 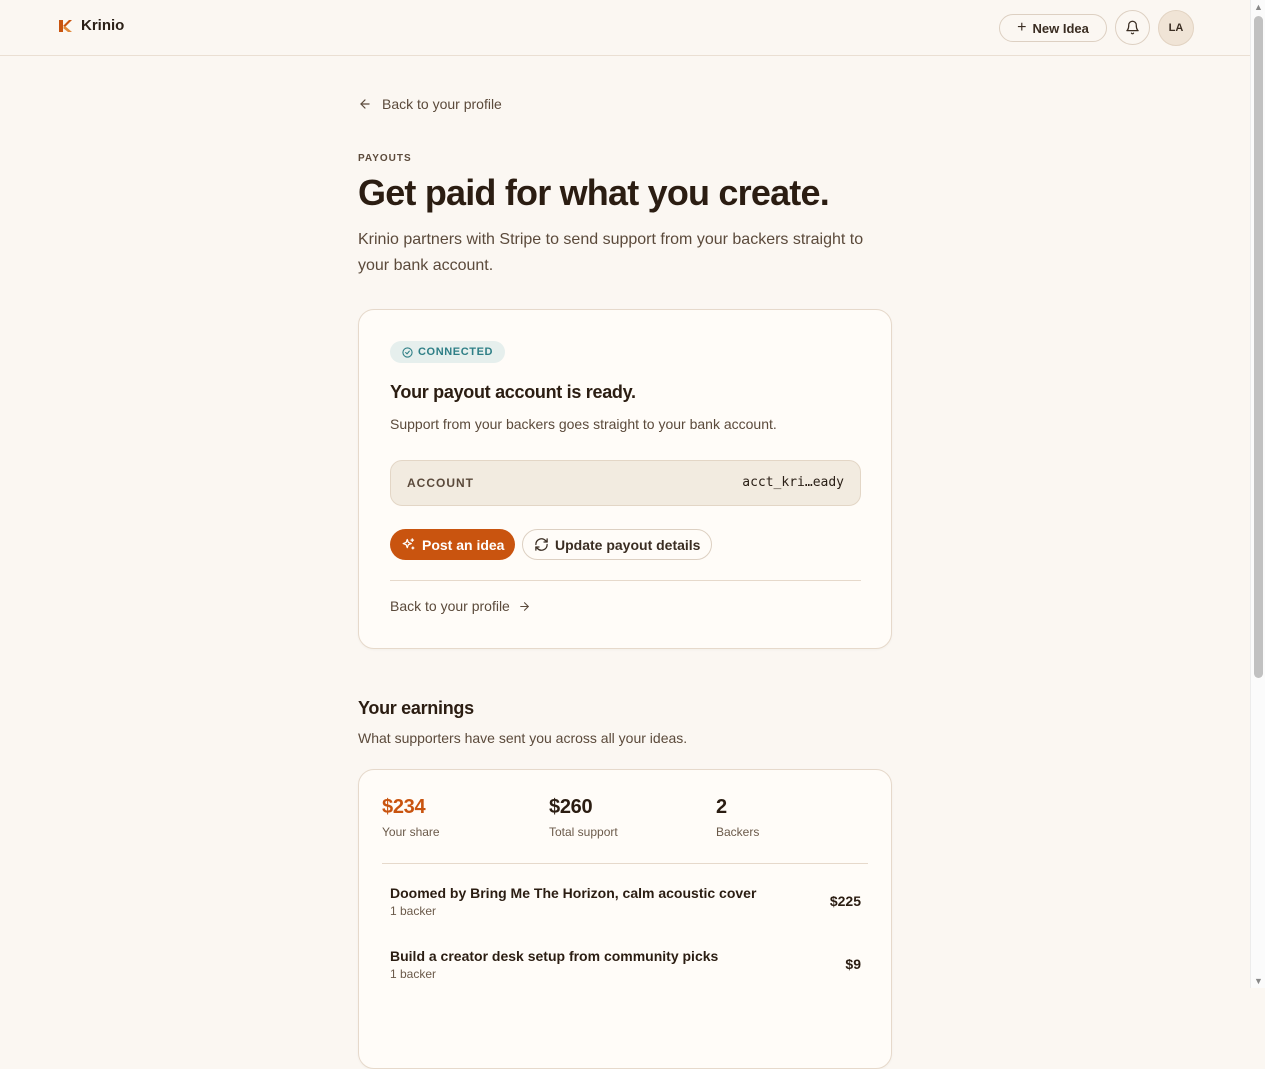 What do you see at coordinates (524, 606) in the screenshot?
I see `arrow-right-icon` at bounding box center [524, 606].